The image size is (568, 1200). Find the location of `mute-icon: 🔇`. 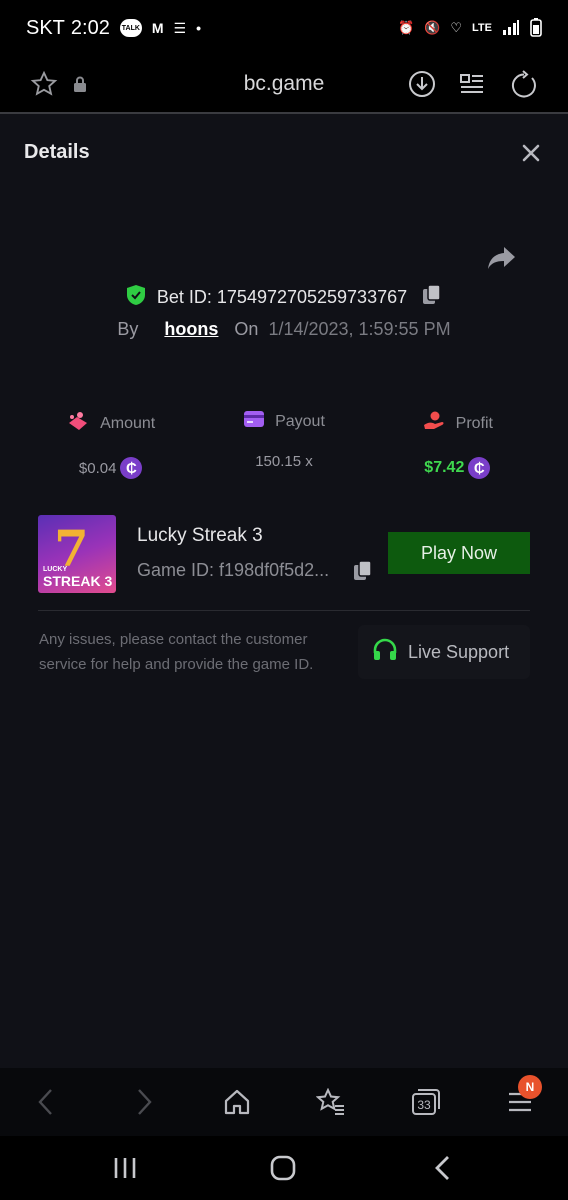

mute-icon: 🔇 is located at coordinates (432, 27).